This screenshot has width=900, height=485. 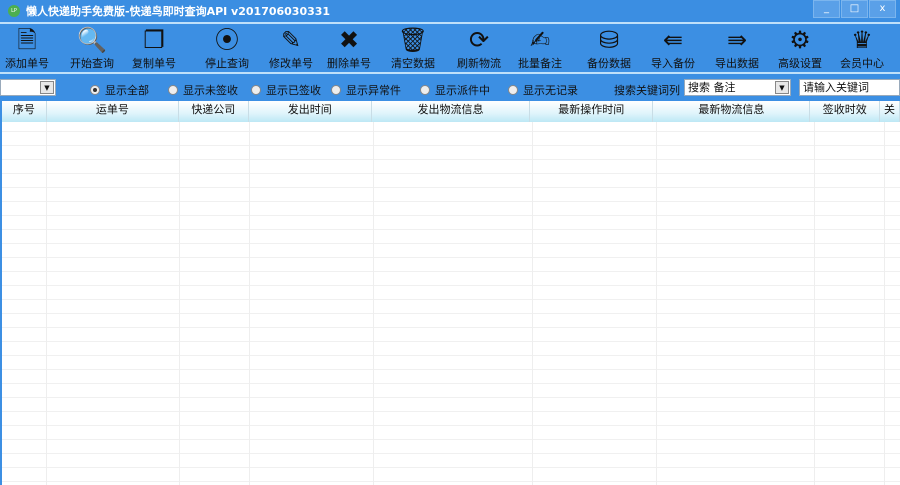 I want to click on column-header: 发出时间, so click(x=310, y=111).